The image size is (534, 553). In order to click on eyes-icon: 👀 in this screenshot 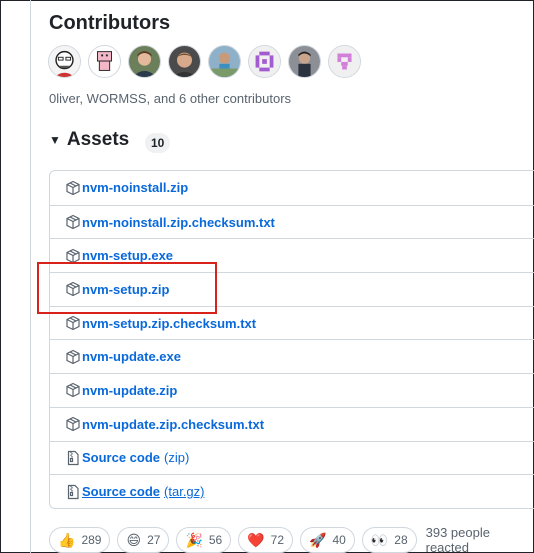, I will do `click(379, 540)`.